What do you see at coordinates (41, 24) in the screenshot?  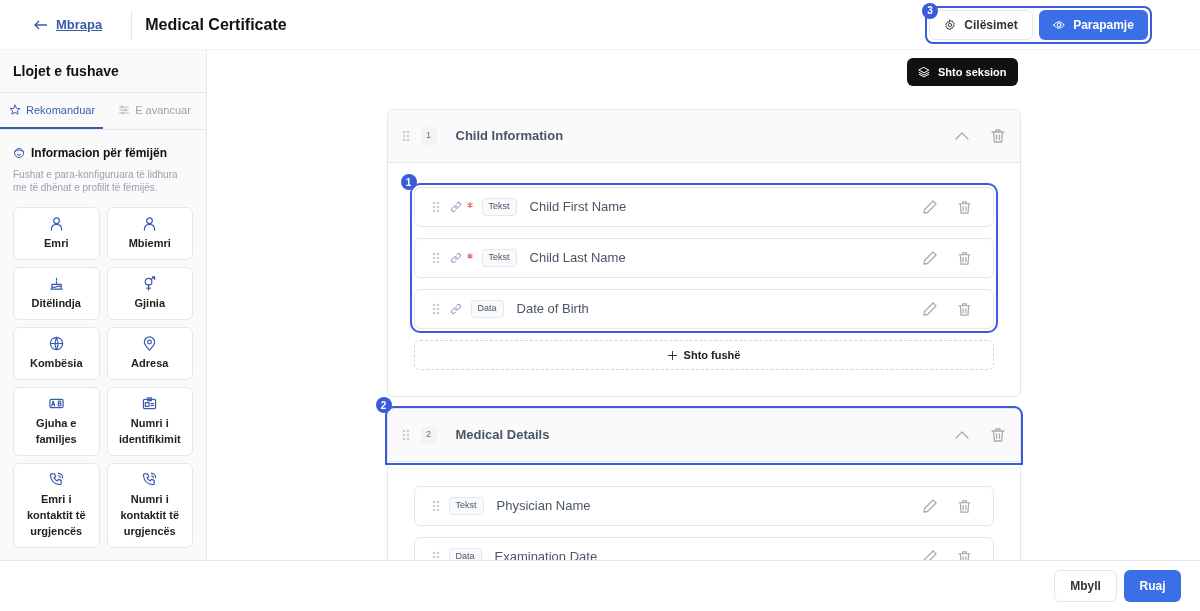 I see `back-arrow-icon` at bounding box center [41, 24].